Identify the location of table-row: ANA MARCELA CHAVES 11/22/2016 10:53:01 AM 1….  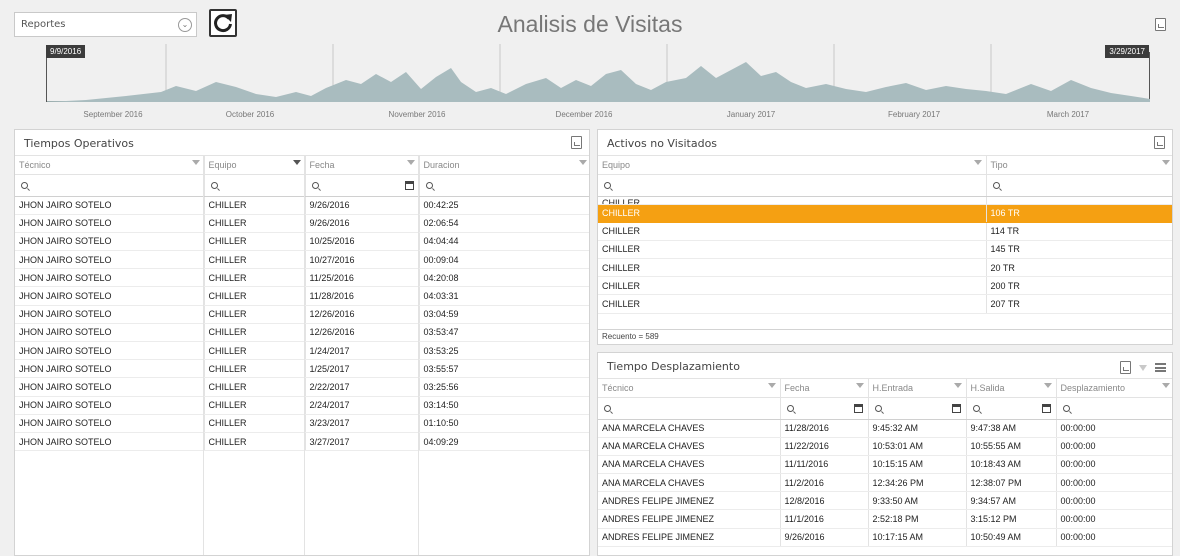
(885, 446).